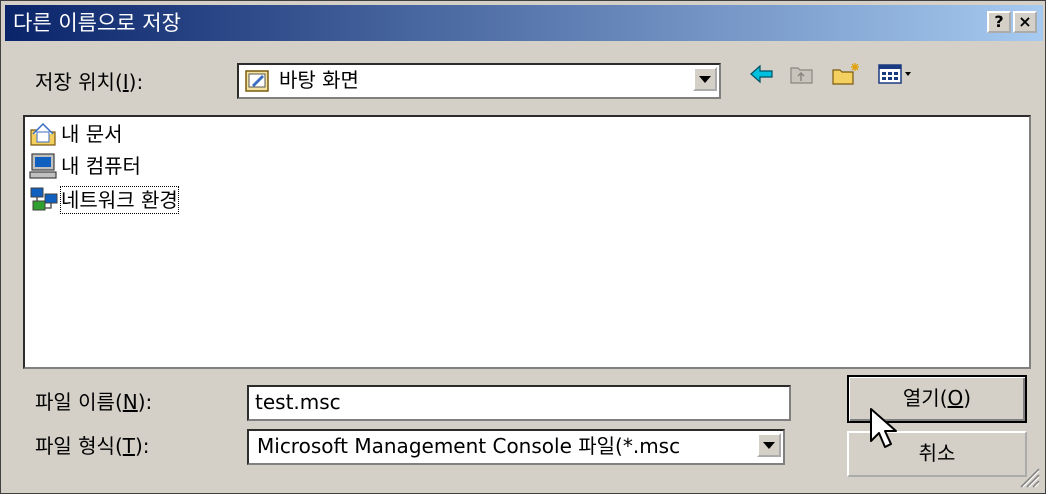  Describe the element at coordinates (762, 74) in the screenshot. I see `back-arrow-icon` at that location.